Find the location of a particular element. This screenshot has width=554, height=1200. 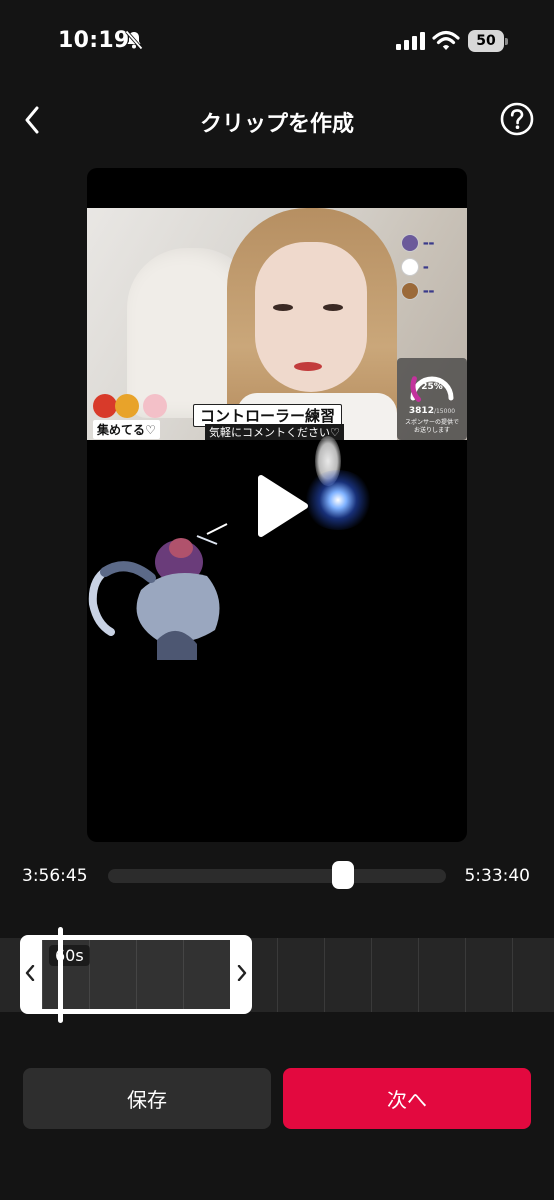

start-time: 3:56:45 is located at coordinates (55, 876).